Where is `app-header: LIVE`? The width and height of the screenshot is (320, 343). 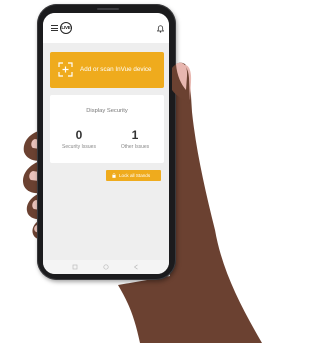 app-header: LIVE is located at coordinates (106, 28).